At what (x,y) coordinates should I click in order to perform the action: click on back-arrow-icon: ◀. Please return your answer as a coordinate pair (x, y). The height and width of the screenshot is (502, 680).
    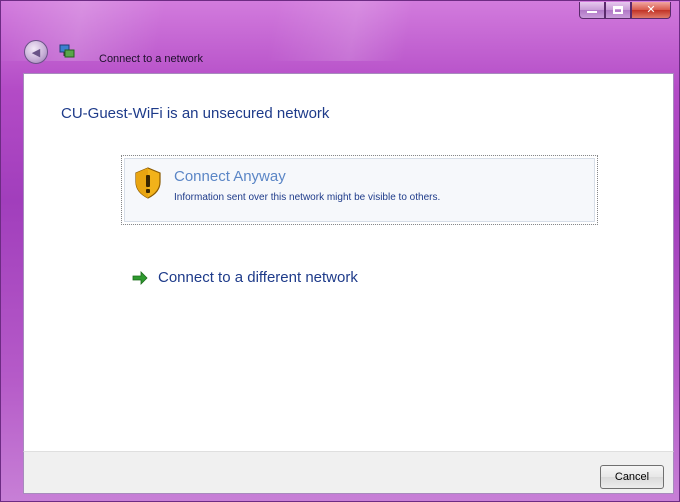
    Looking at the image, I should click on (36, 52).